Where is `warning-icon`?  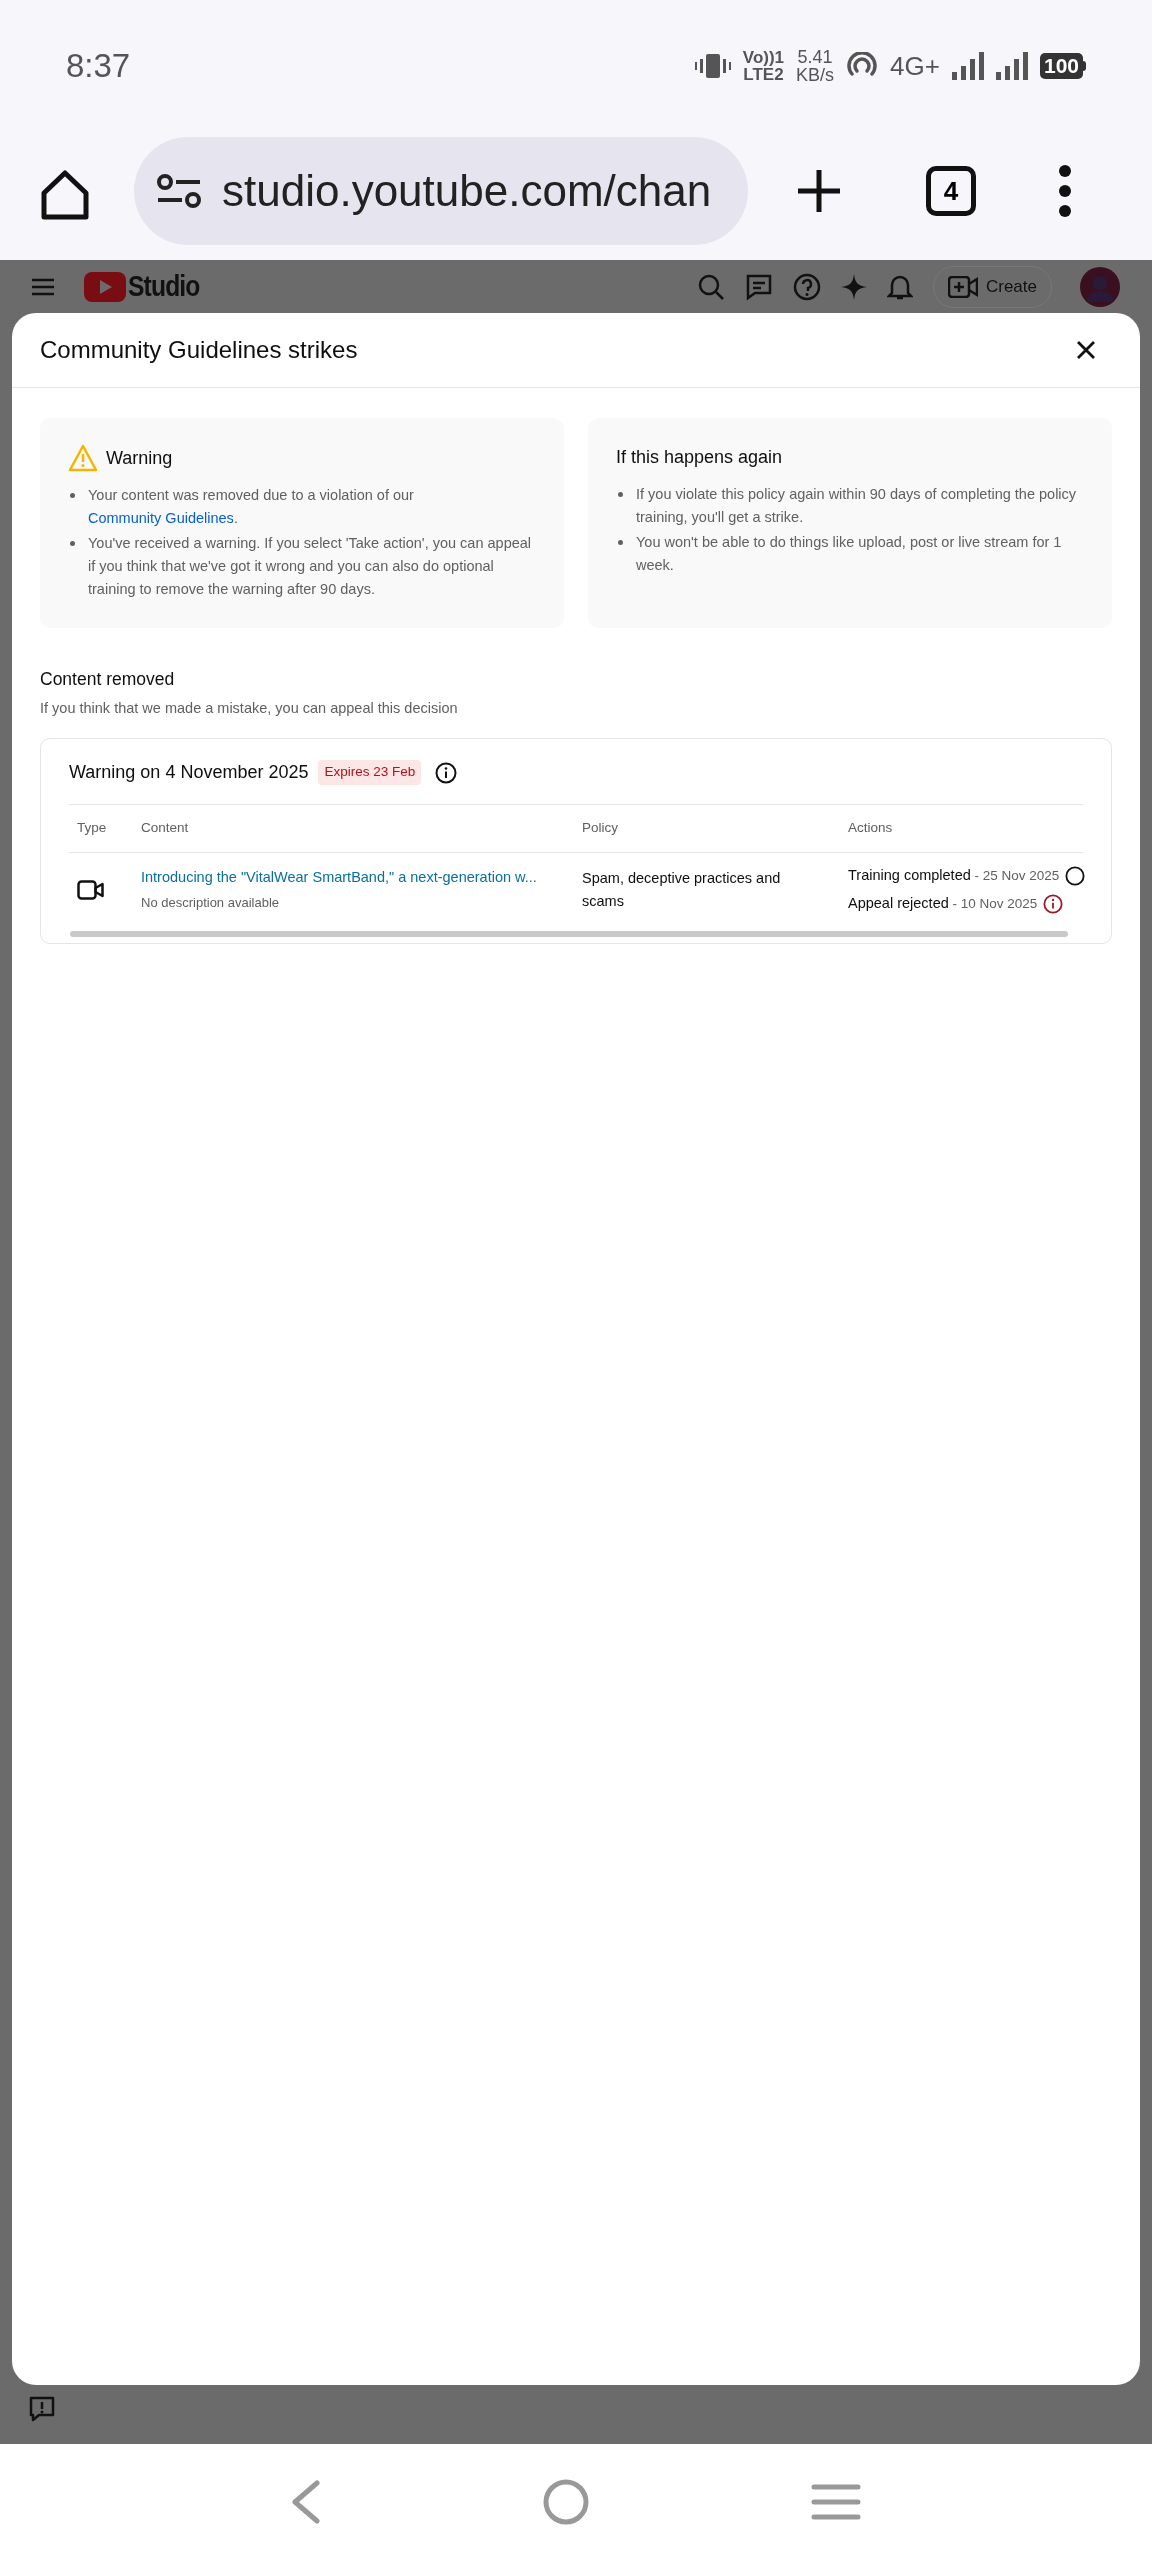
warning-icon is located at coordinates (83, 458).